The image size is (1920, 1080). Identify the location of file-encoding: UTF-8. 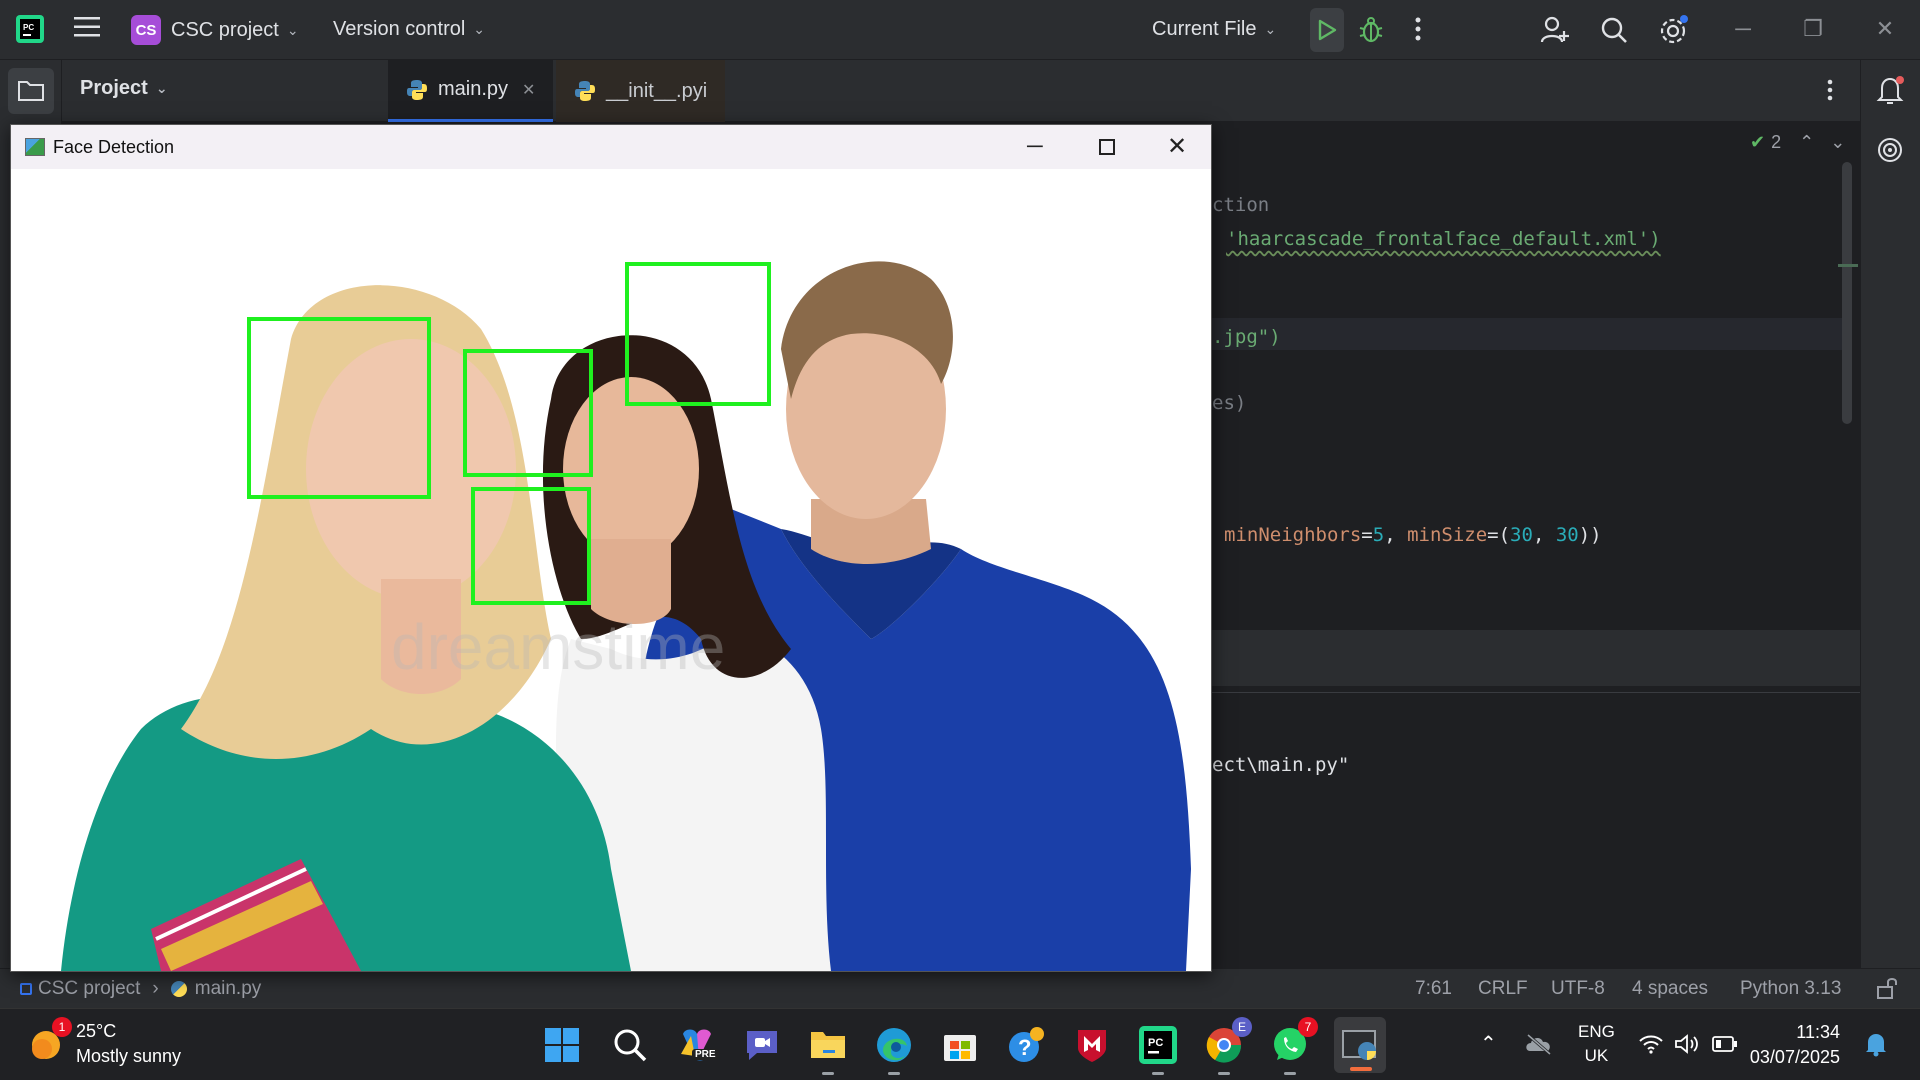
(1578, 989).